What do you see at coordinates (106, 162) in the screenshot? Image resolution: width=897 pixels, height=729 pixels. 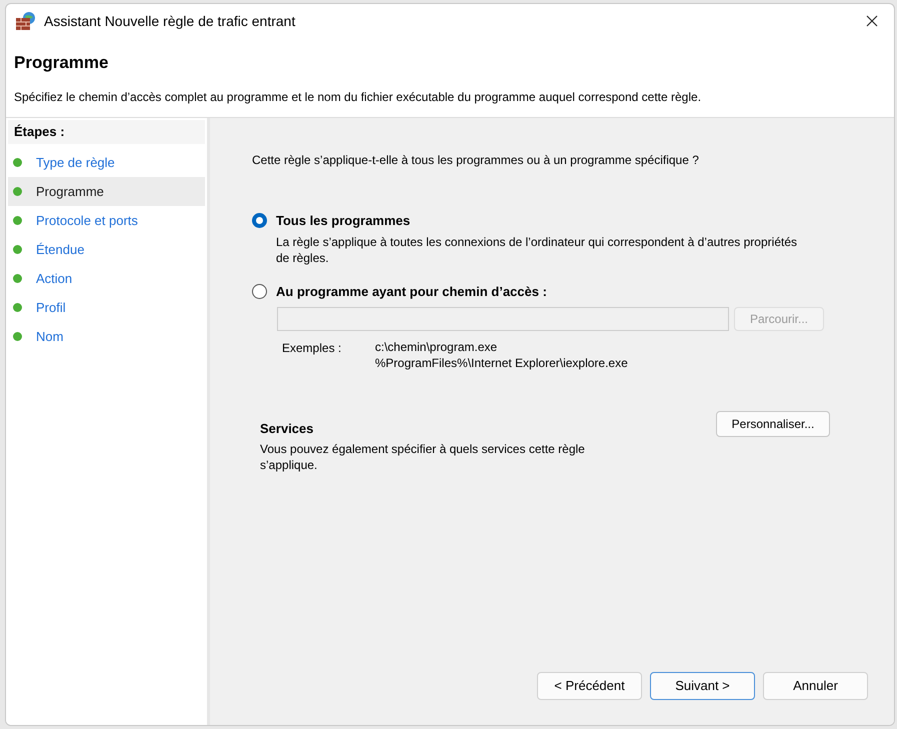 I see `step-item: Type de règle` at bounding box center [106, 162].